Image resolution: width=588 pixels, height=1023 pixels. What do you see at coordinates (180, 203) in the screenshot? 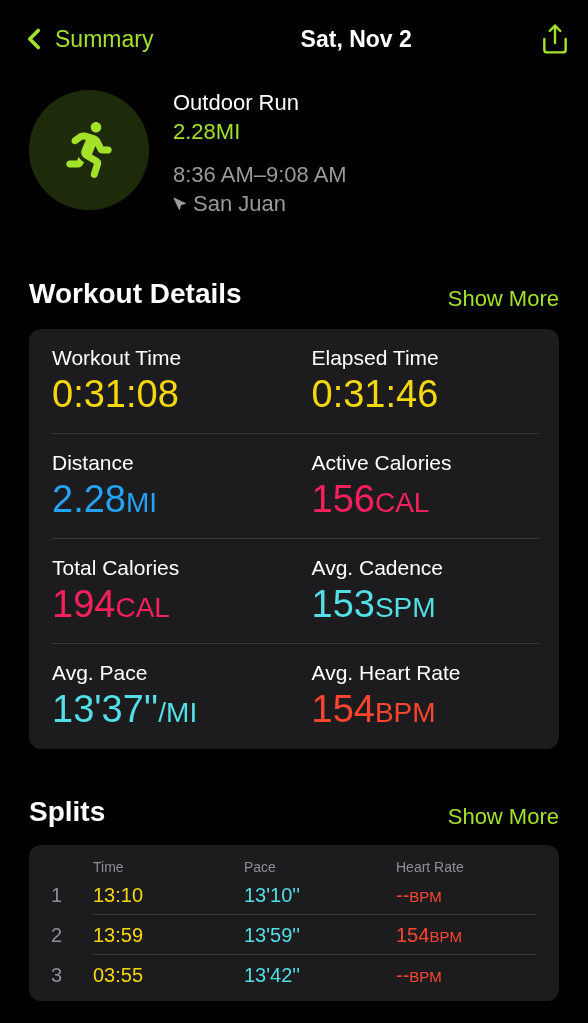
I see `location-icon` at bounding box center [180, 203].